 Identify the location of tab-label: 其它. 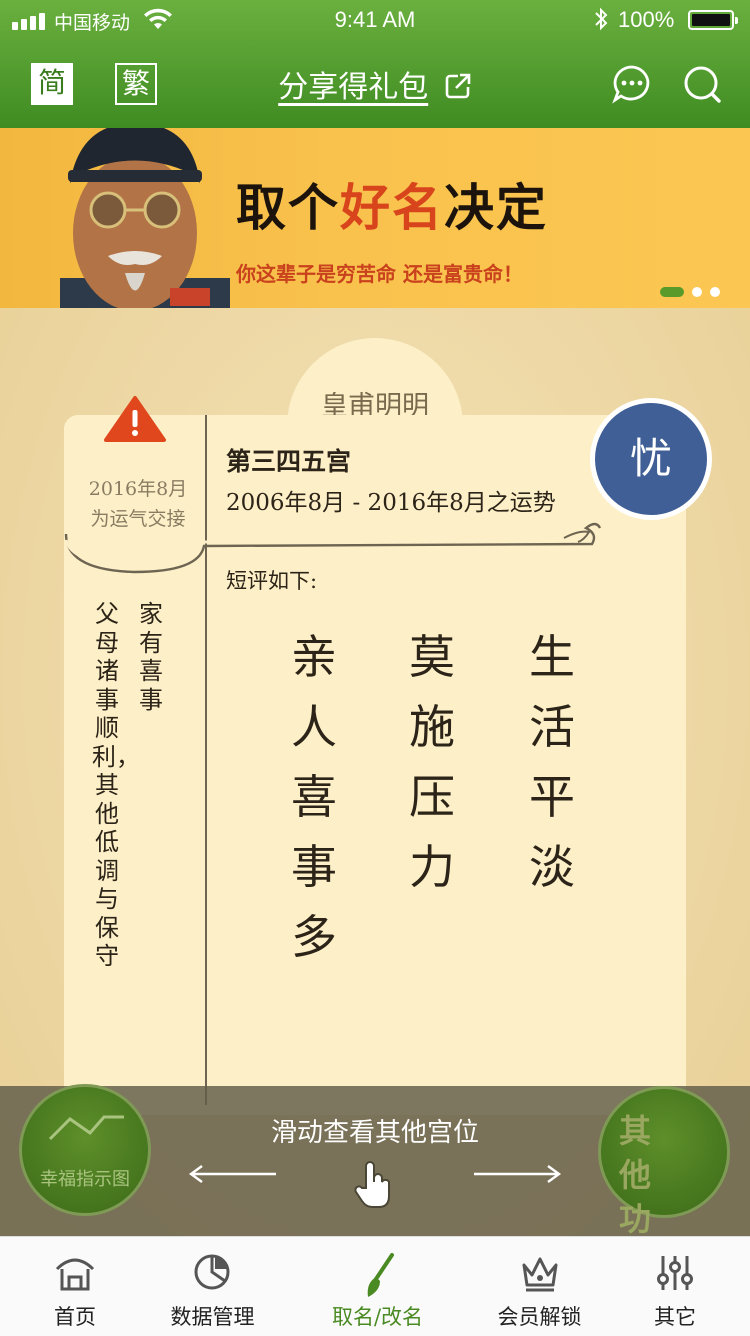
(675, 1317).